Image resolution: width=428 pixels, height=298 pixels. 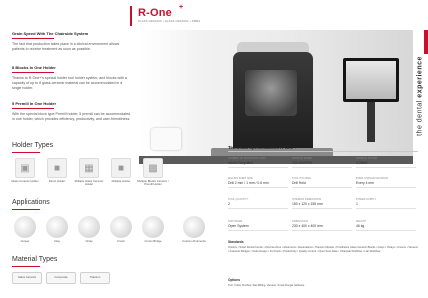 What do you see at coordinates (307, 204) in the screenshot?
I see `spec-value: 150 x 120 x 155 mm` at bounding box center [307, 204].